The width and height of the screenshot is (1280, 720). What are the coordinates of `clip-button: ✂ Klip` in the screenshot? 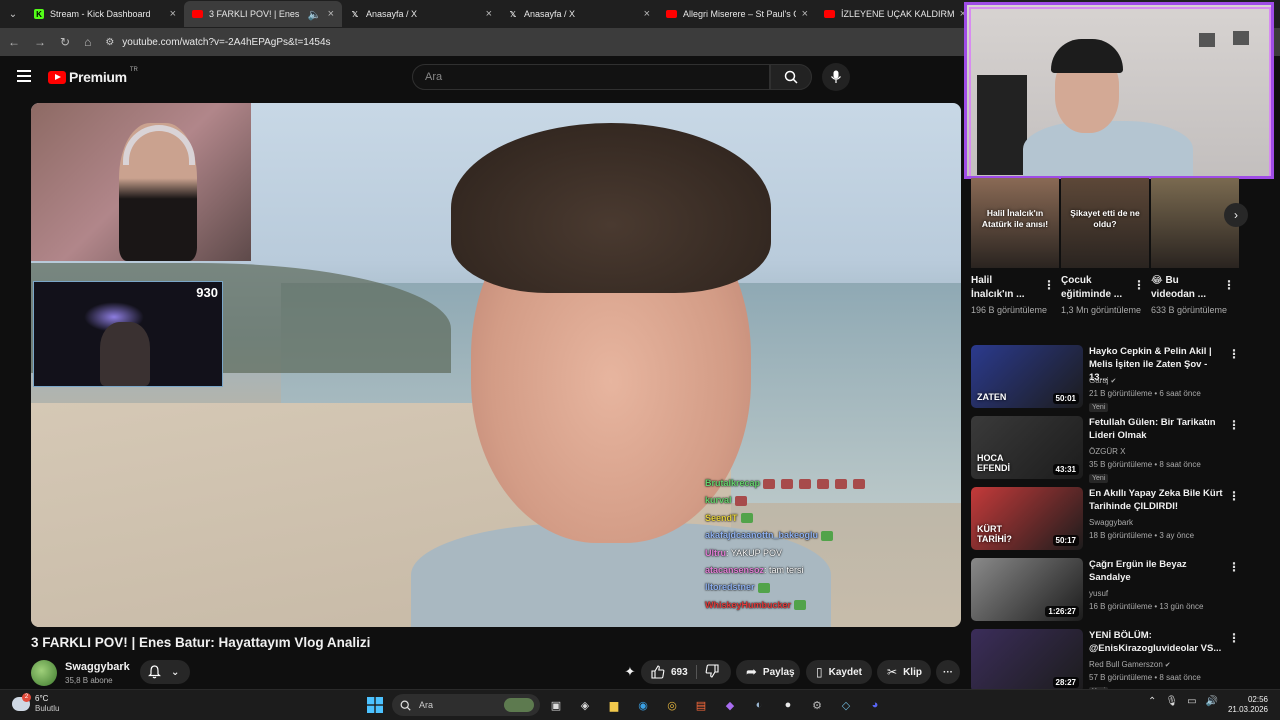 It's located at (904, 672).